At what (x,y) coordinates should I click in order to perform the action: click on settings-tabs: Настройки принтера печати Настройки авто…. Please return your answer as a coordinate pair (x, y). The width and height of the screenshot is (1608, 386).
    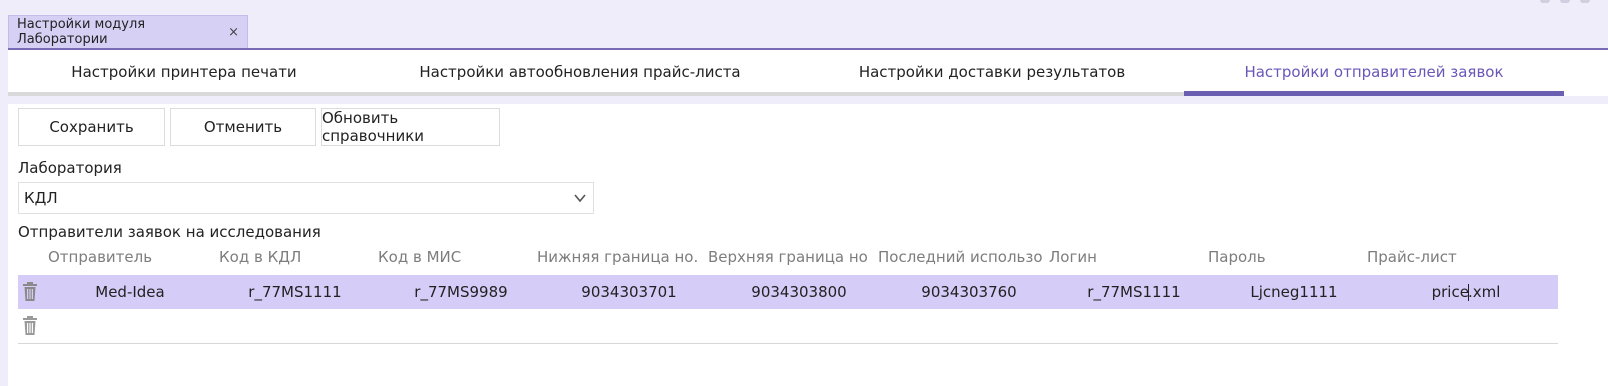
    Looking at the image, I should click on (786, 73).